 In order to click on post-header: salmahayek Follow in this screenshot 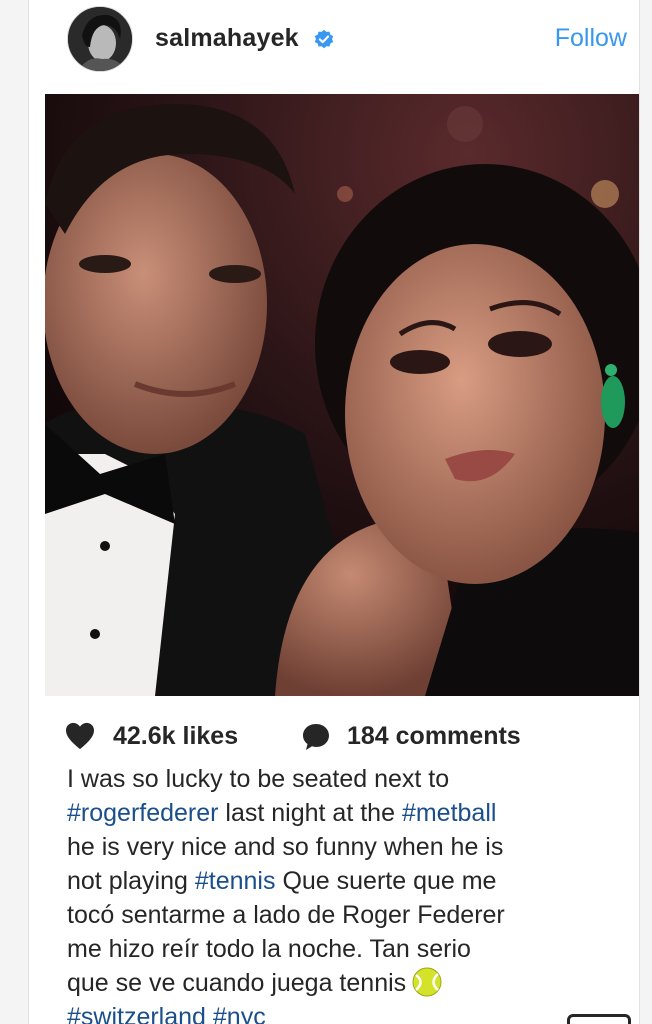, I will do `click(334, 46)`.